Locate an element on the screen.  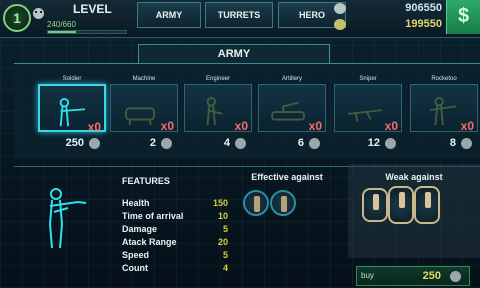
unit-card-sniper: Sniper x0 12 is located at coordinates (368, 115).